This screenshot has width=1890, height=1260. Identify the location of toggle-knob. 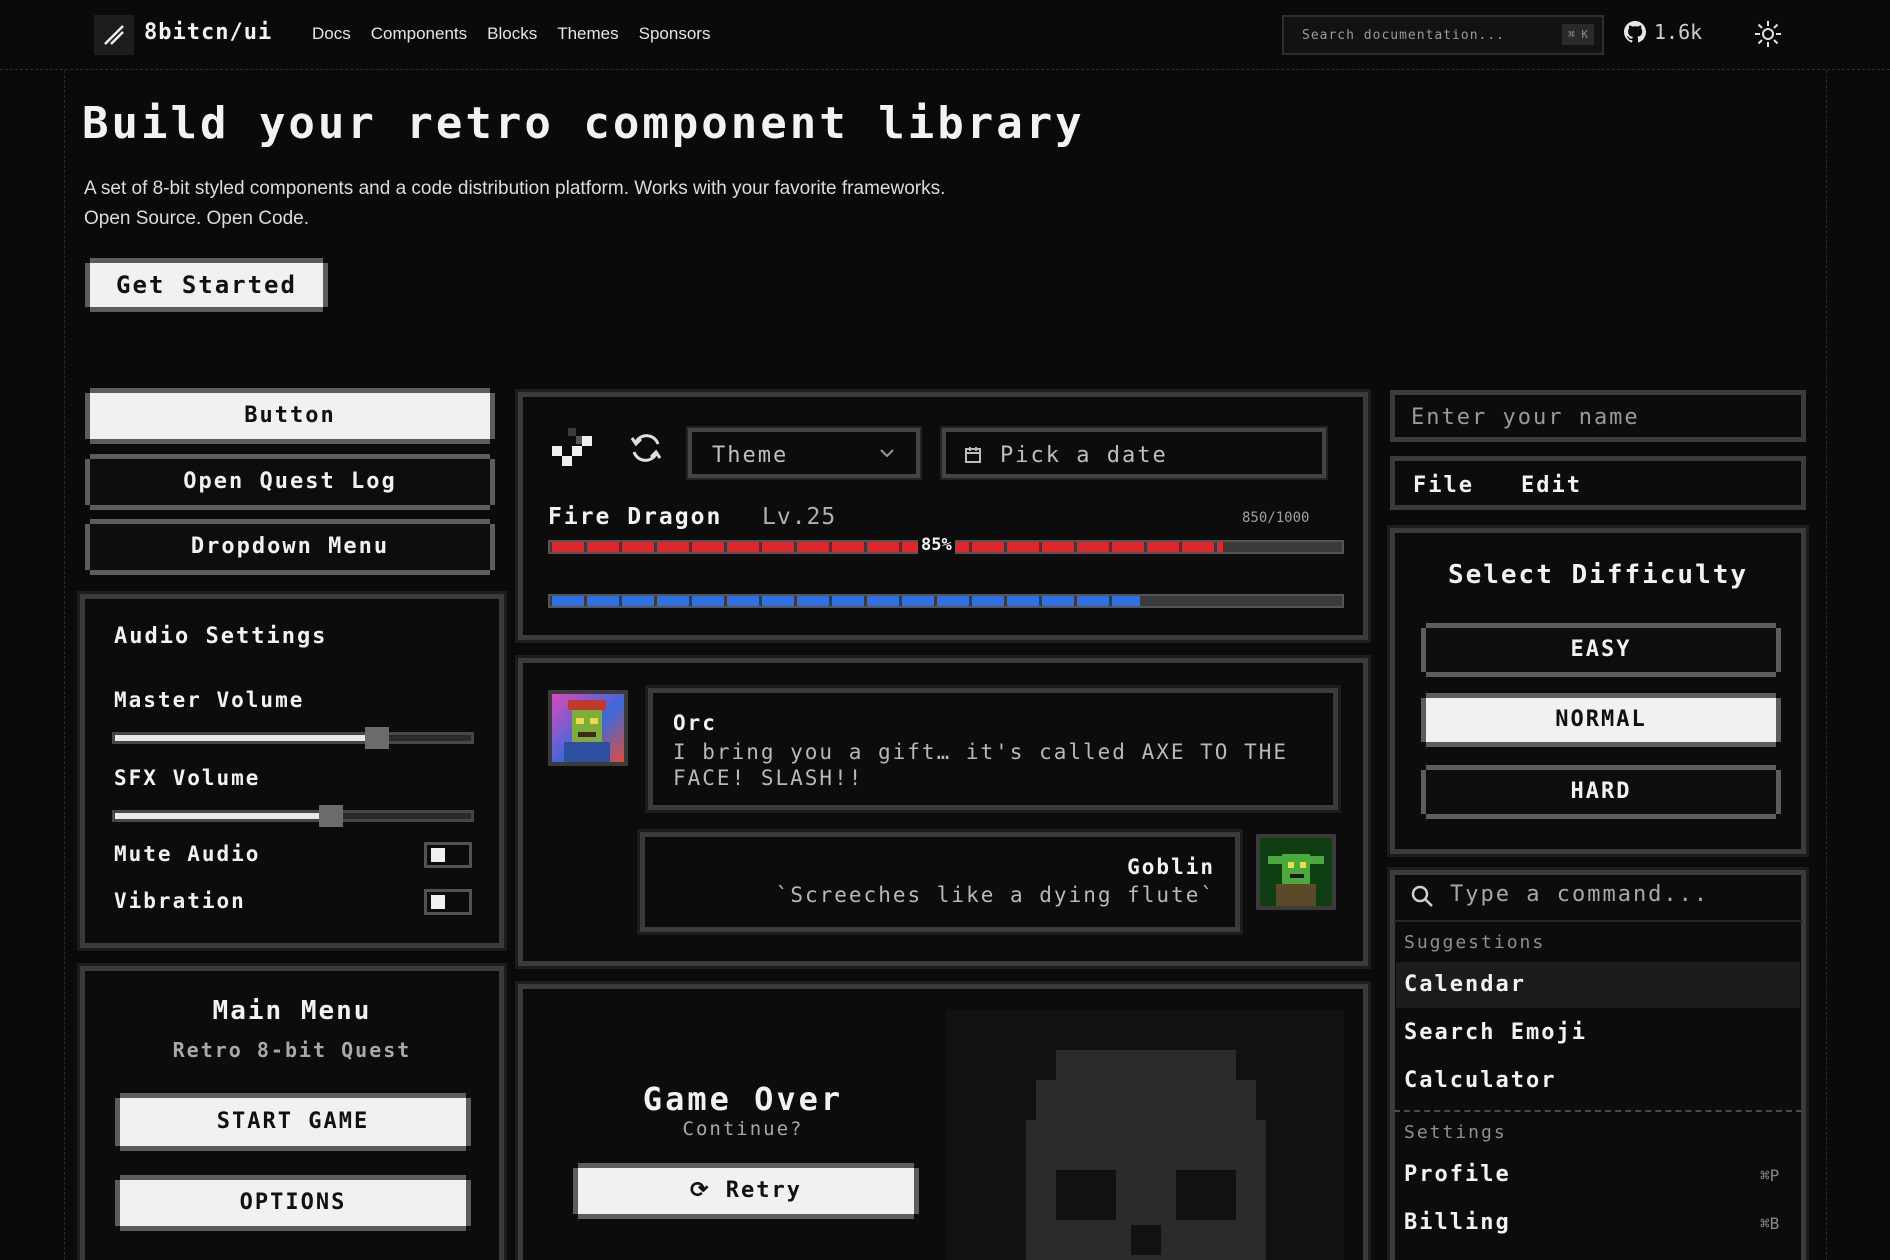
(438, 855).